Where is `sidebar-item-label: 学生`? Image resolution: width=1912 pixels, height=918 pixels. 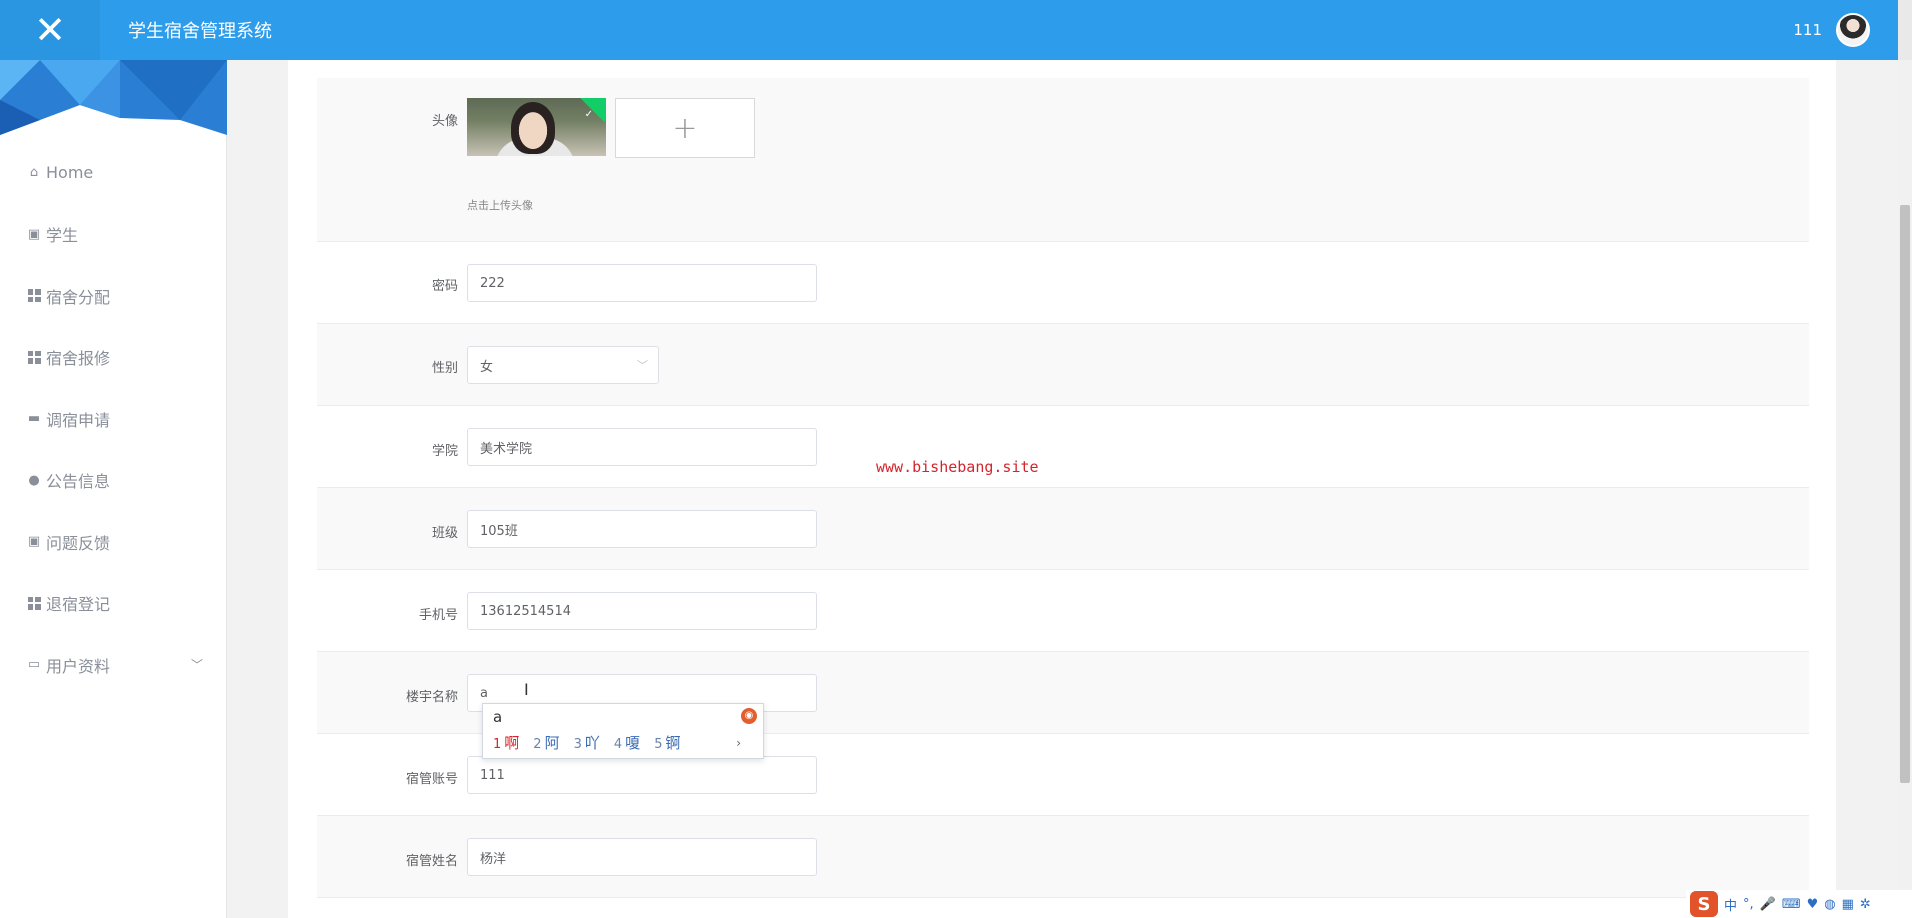 sidebar-item-label: 学生 is located at coordinates (62, 236).